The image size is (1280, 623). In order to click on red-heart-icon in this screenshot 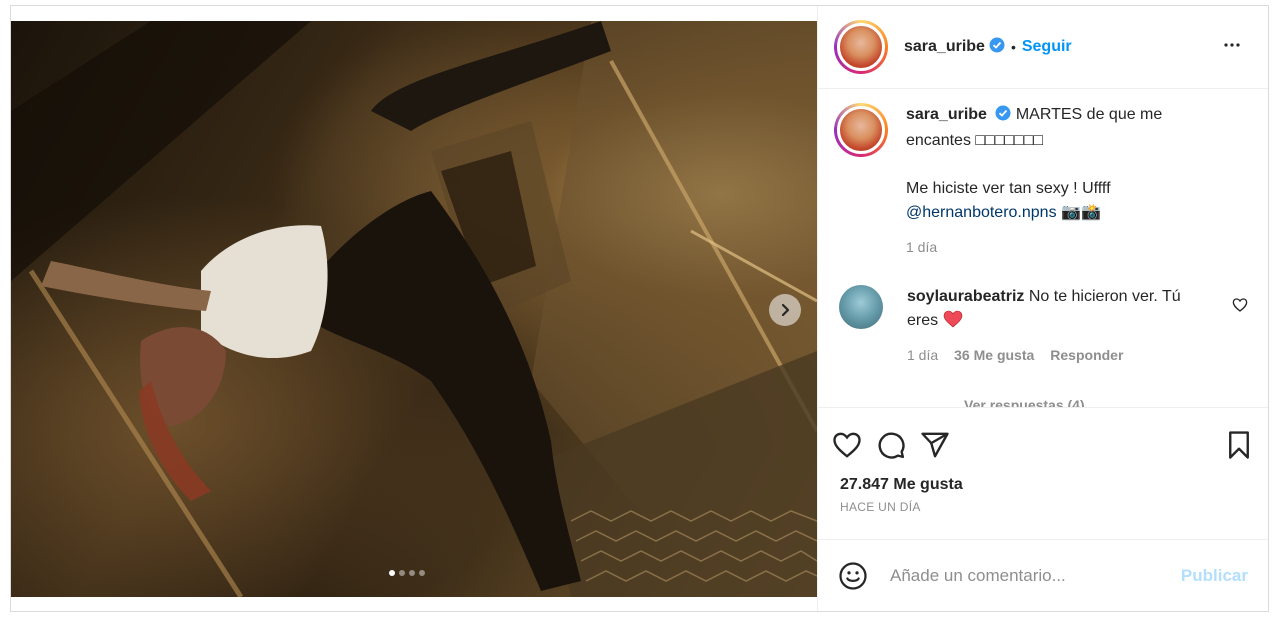, I will do `click(952, 319)`.